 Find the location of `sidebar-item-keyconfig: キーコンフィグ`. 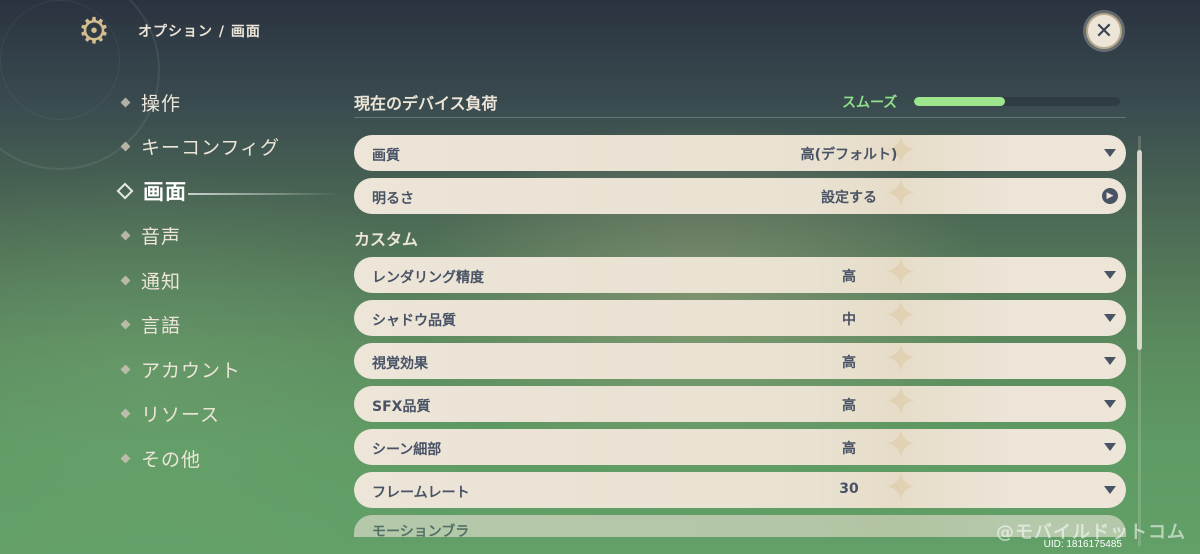

sidebar-item-keyconfig: キーコンフィグ is located at coordinates (228, 147).